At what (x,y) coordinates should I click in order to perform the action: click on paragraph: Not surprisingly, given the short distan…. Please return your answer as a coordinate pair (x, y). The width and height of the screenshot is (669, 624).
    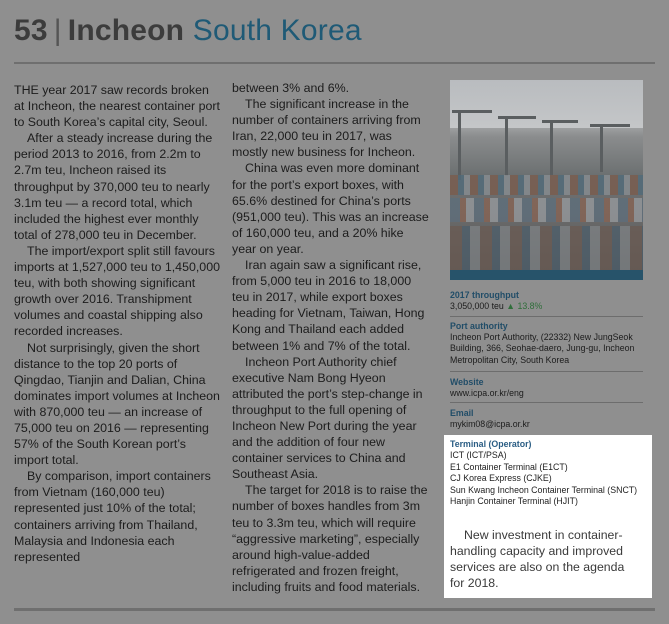
    Looking at the image, I should click on (117, 404).